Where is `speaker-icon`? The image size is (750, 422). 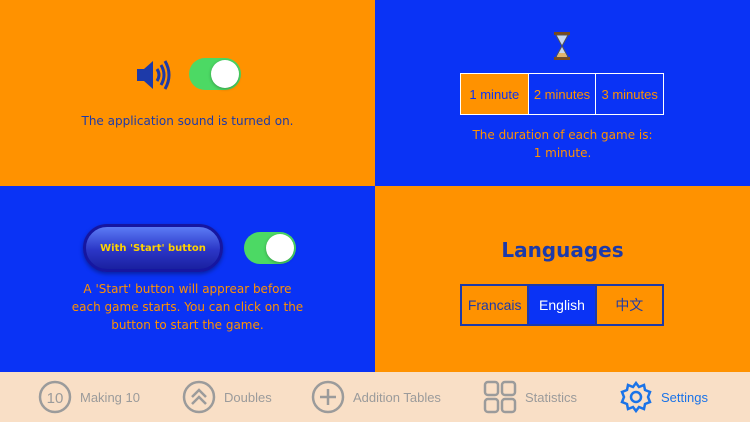
speaker-icon is located at coordinates (153, 75).